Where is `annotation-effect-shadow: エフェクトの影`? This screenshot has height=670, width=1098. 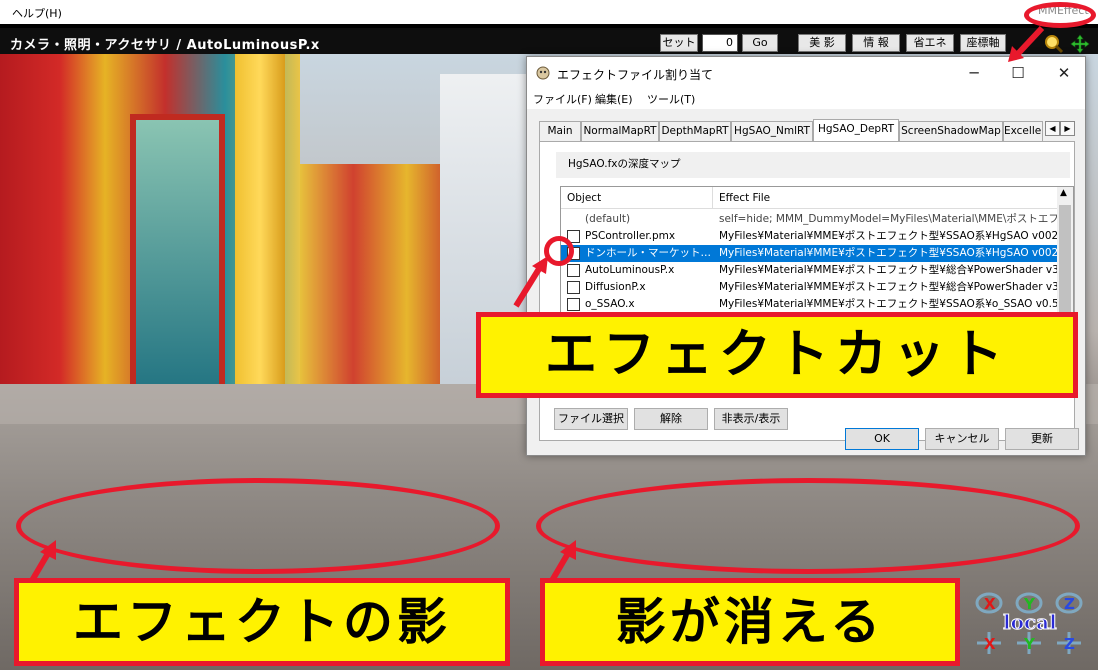
annotation-effect-shadow: エフェクトの影 is located at coordinates (262, 622).